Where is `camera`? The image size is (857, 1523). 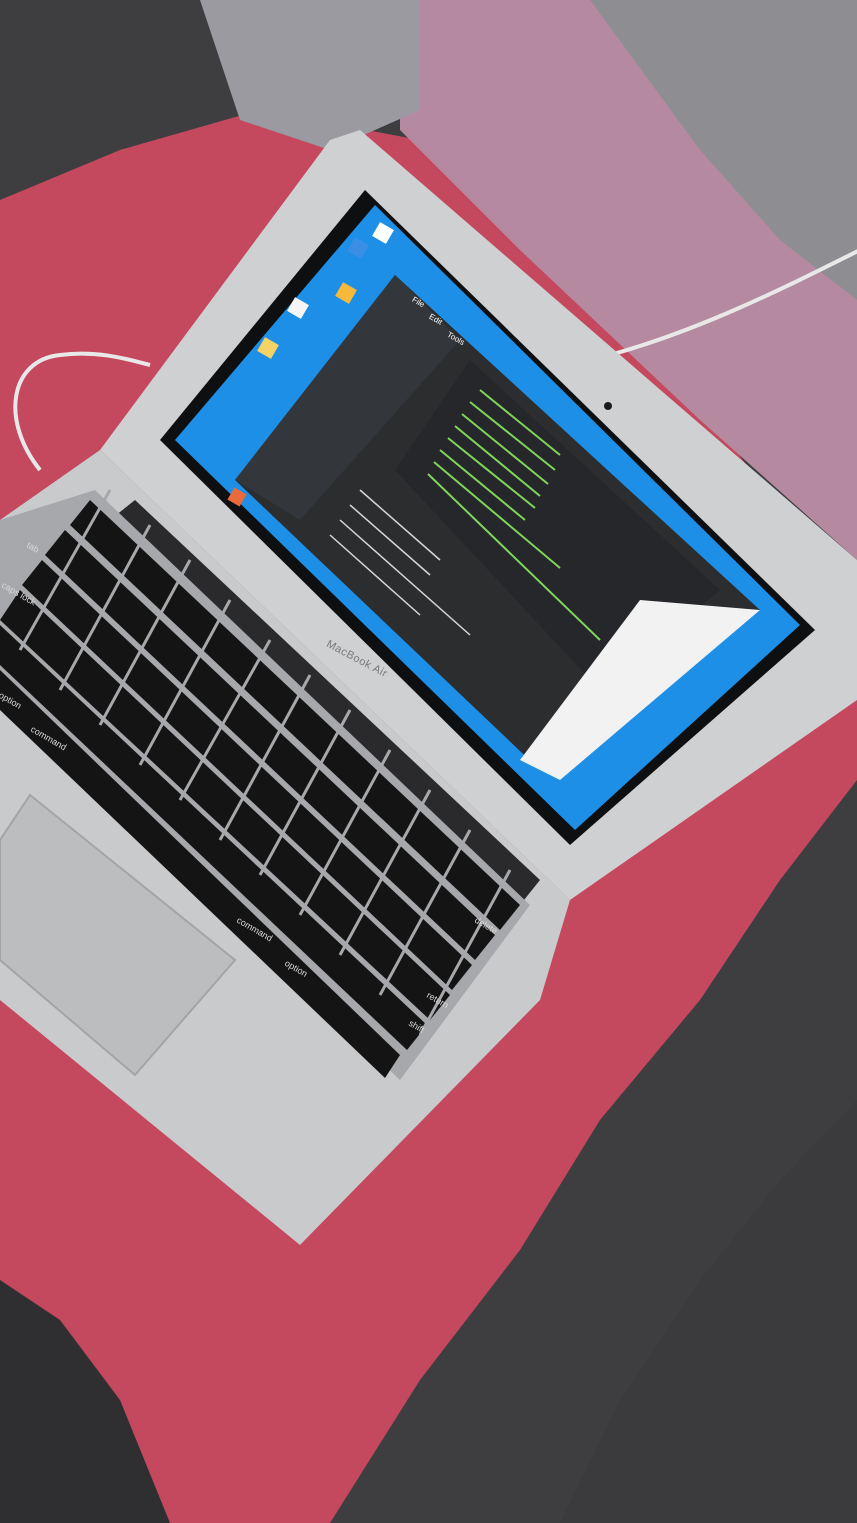
camera is located at coordinates (608, 406).